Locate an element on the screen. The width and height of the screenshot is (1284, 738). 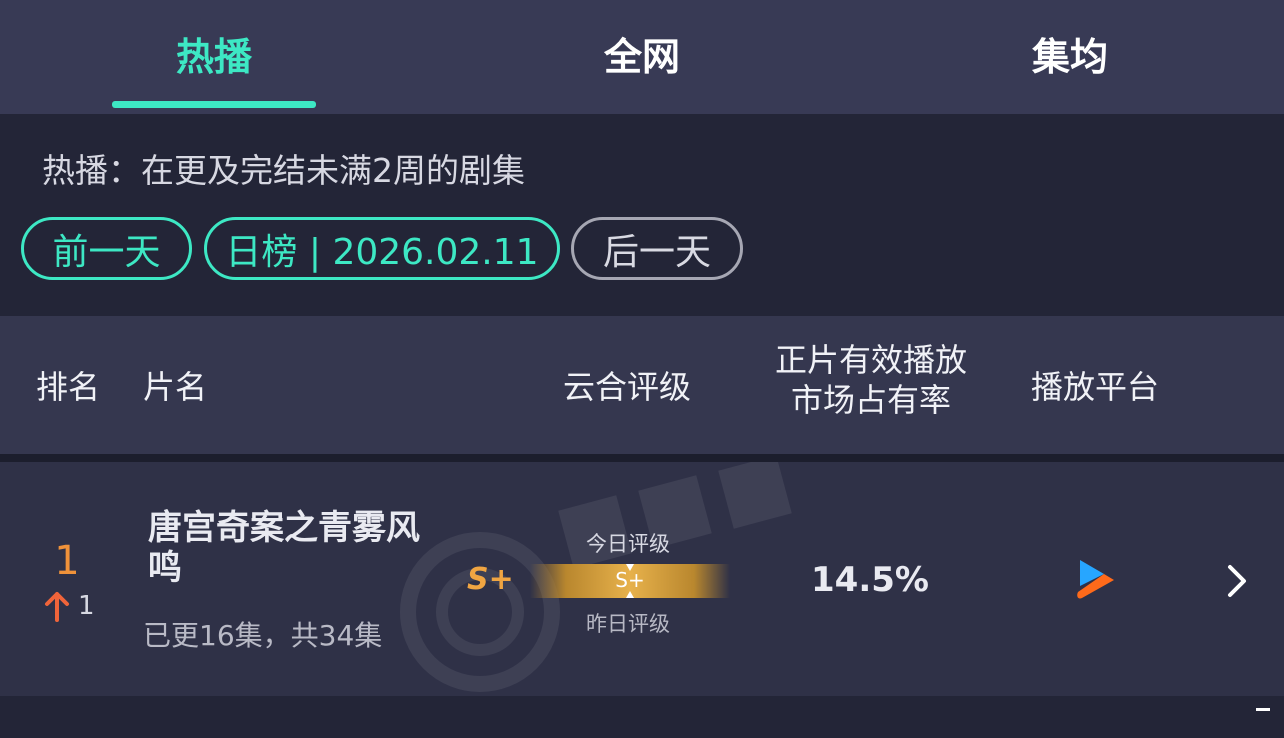
header-title: 片名 is located at coordinates (175, 387).